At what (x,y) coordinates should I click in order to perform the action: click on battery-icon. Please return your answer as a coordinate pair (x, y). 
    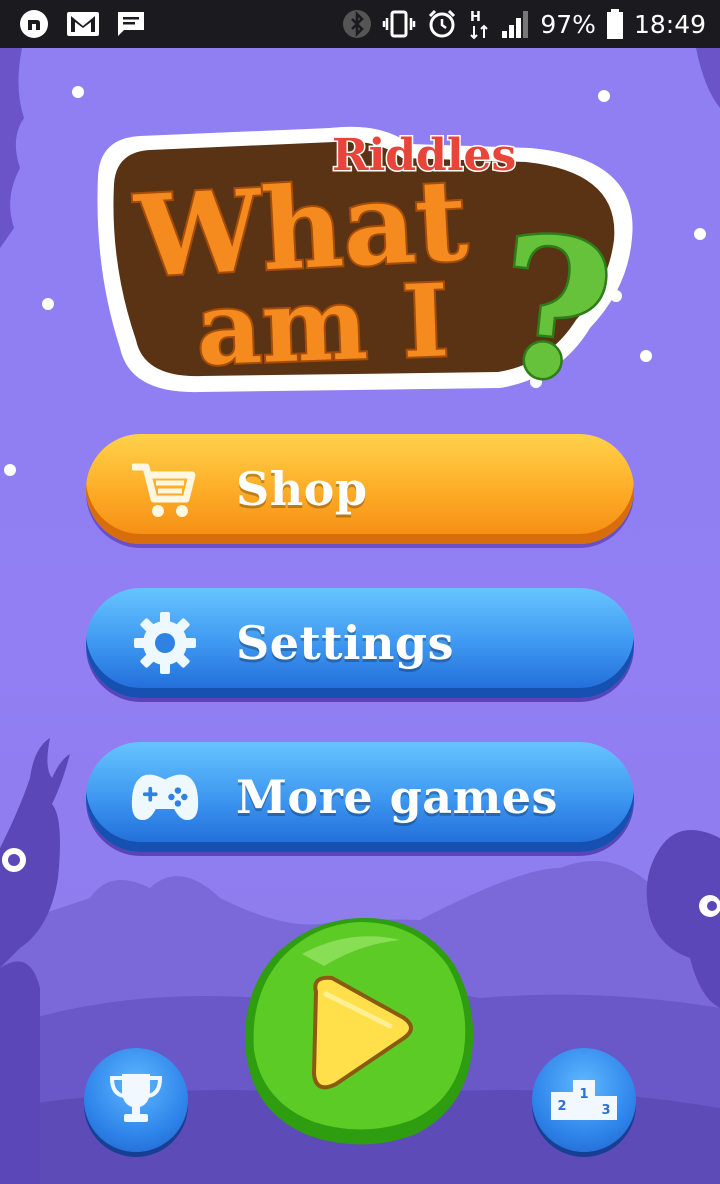
    Looking at the image, I should click on (615, 24).